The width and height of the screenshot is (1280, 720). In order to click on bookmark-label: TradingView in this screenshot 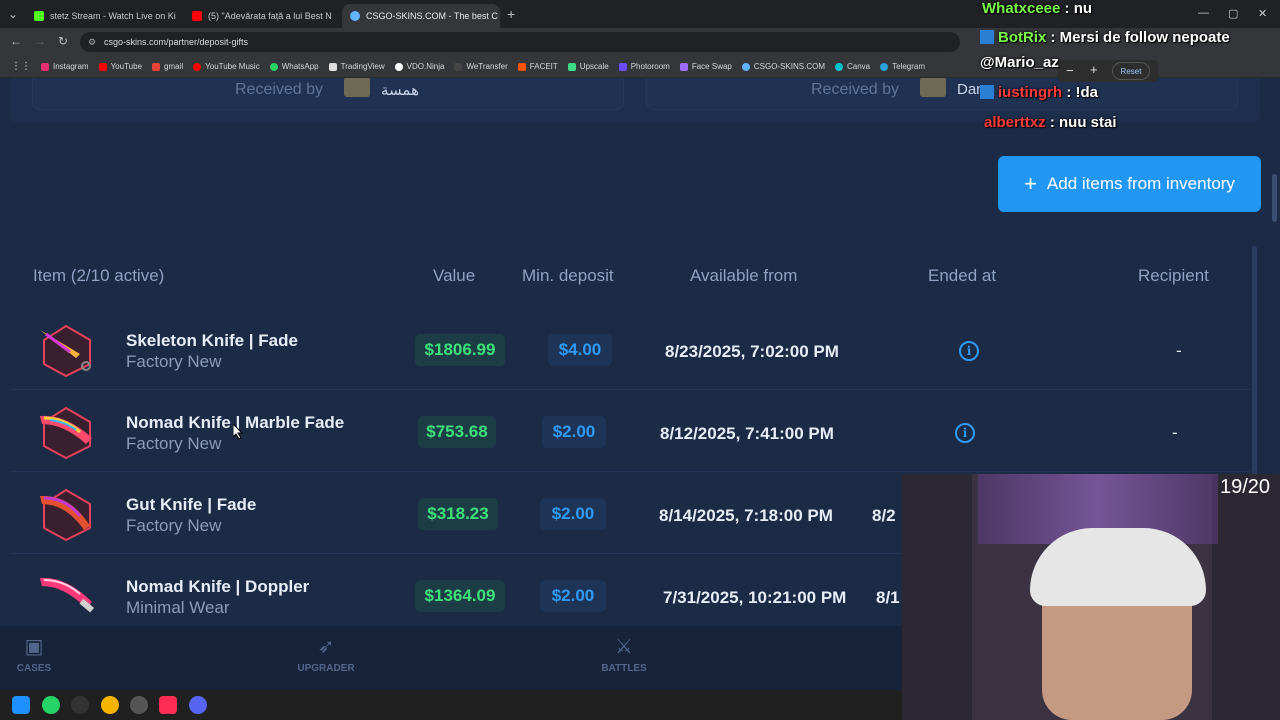, I will do `click(362, 66)`.